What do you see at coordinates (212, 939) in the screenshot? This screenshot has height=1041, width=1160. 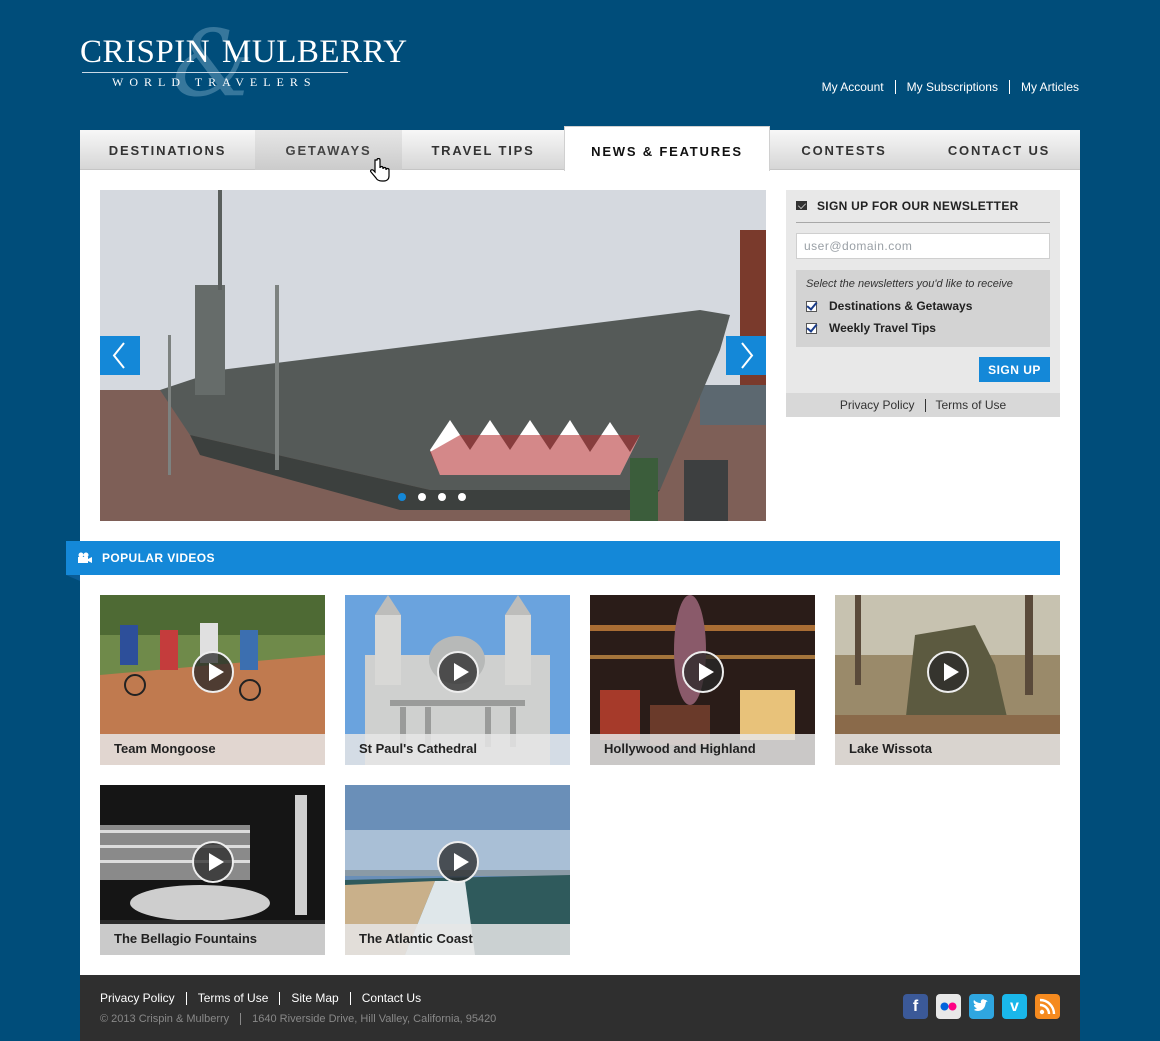 I see `video-title: The Bellagio Fountains` at bounding box center [212, 939].